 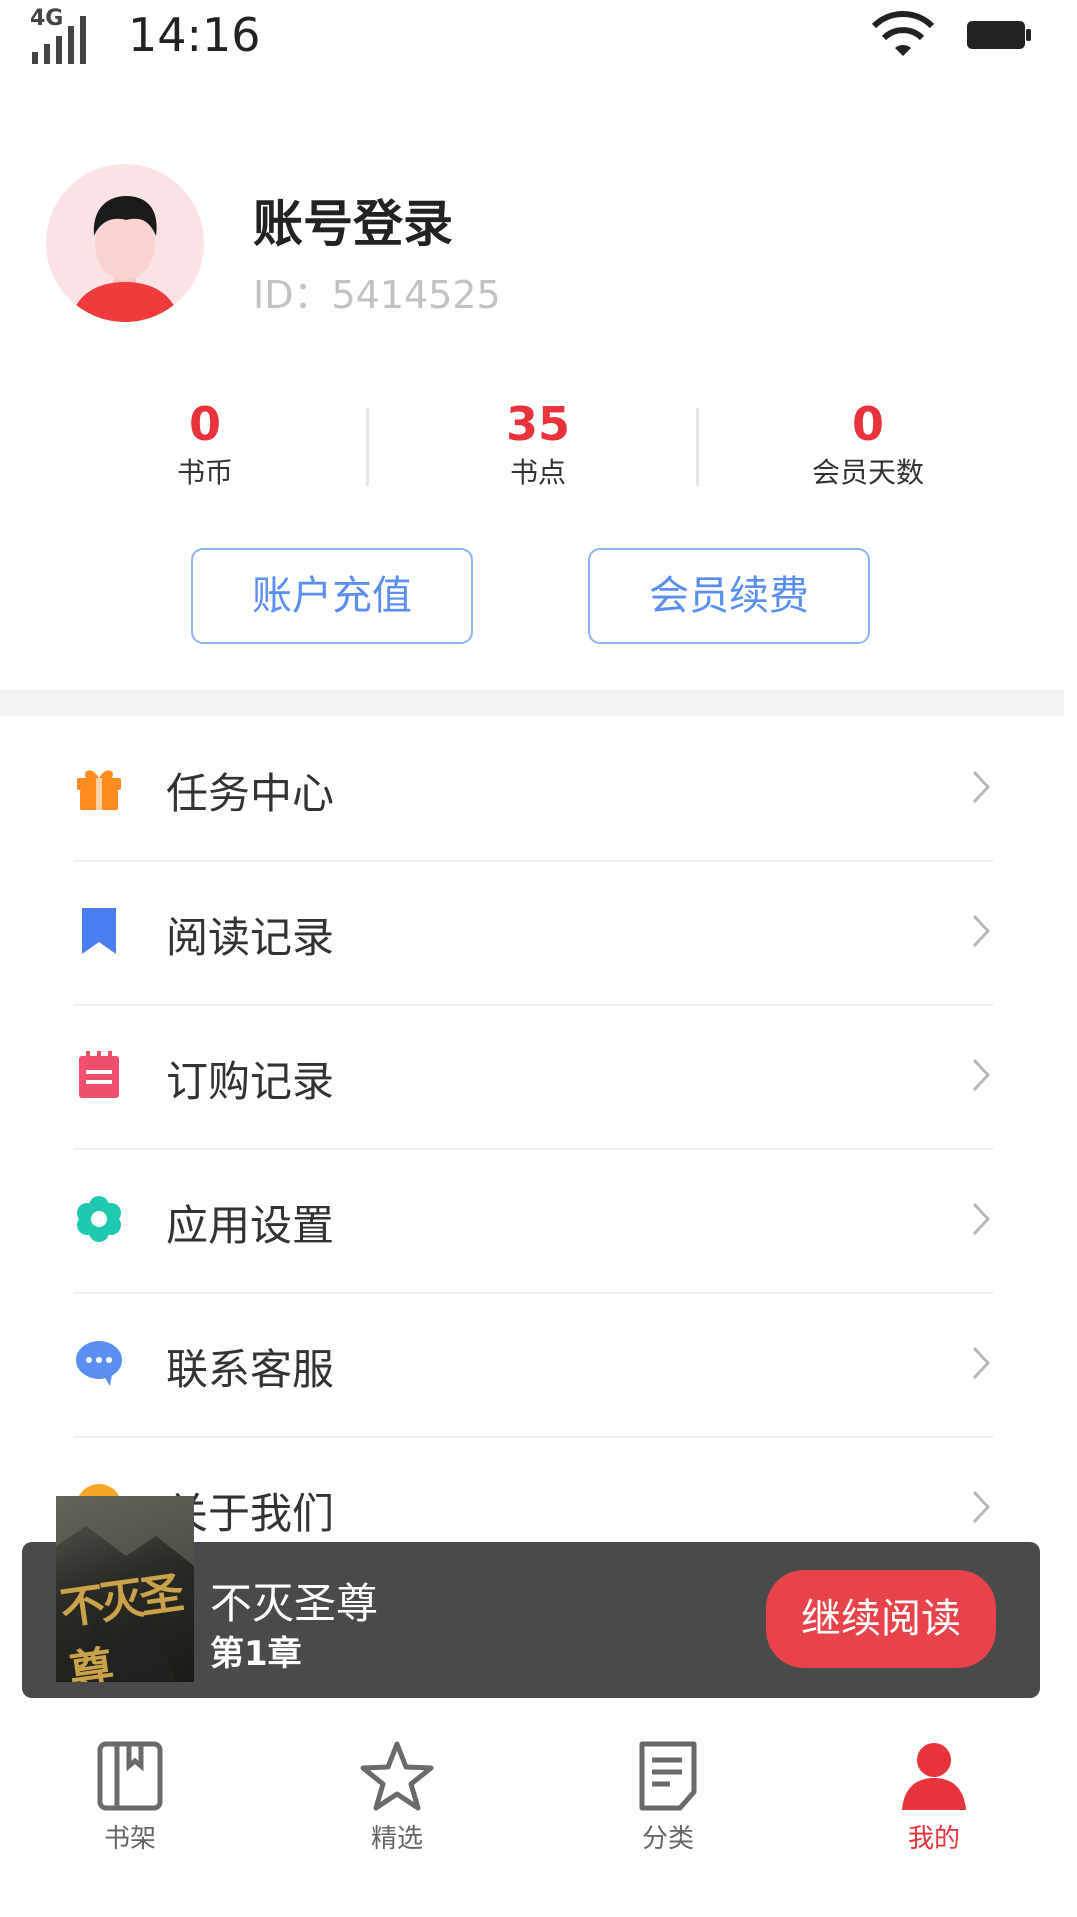 What do you see at coordinates (867, 472) in the screenshot?
I see `stat-label: 会员天数` at bounding box center [867, 472].